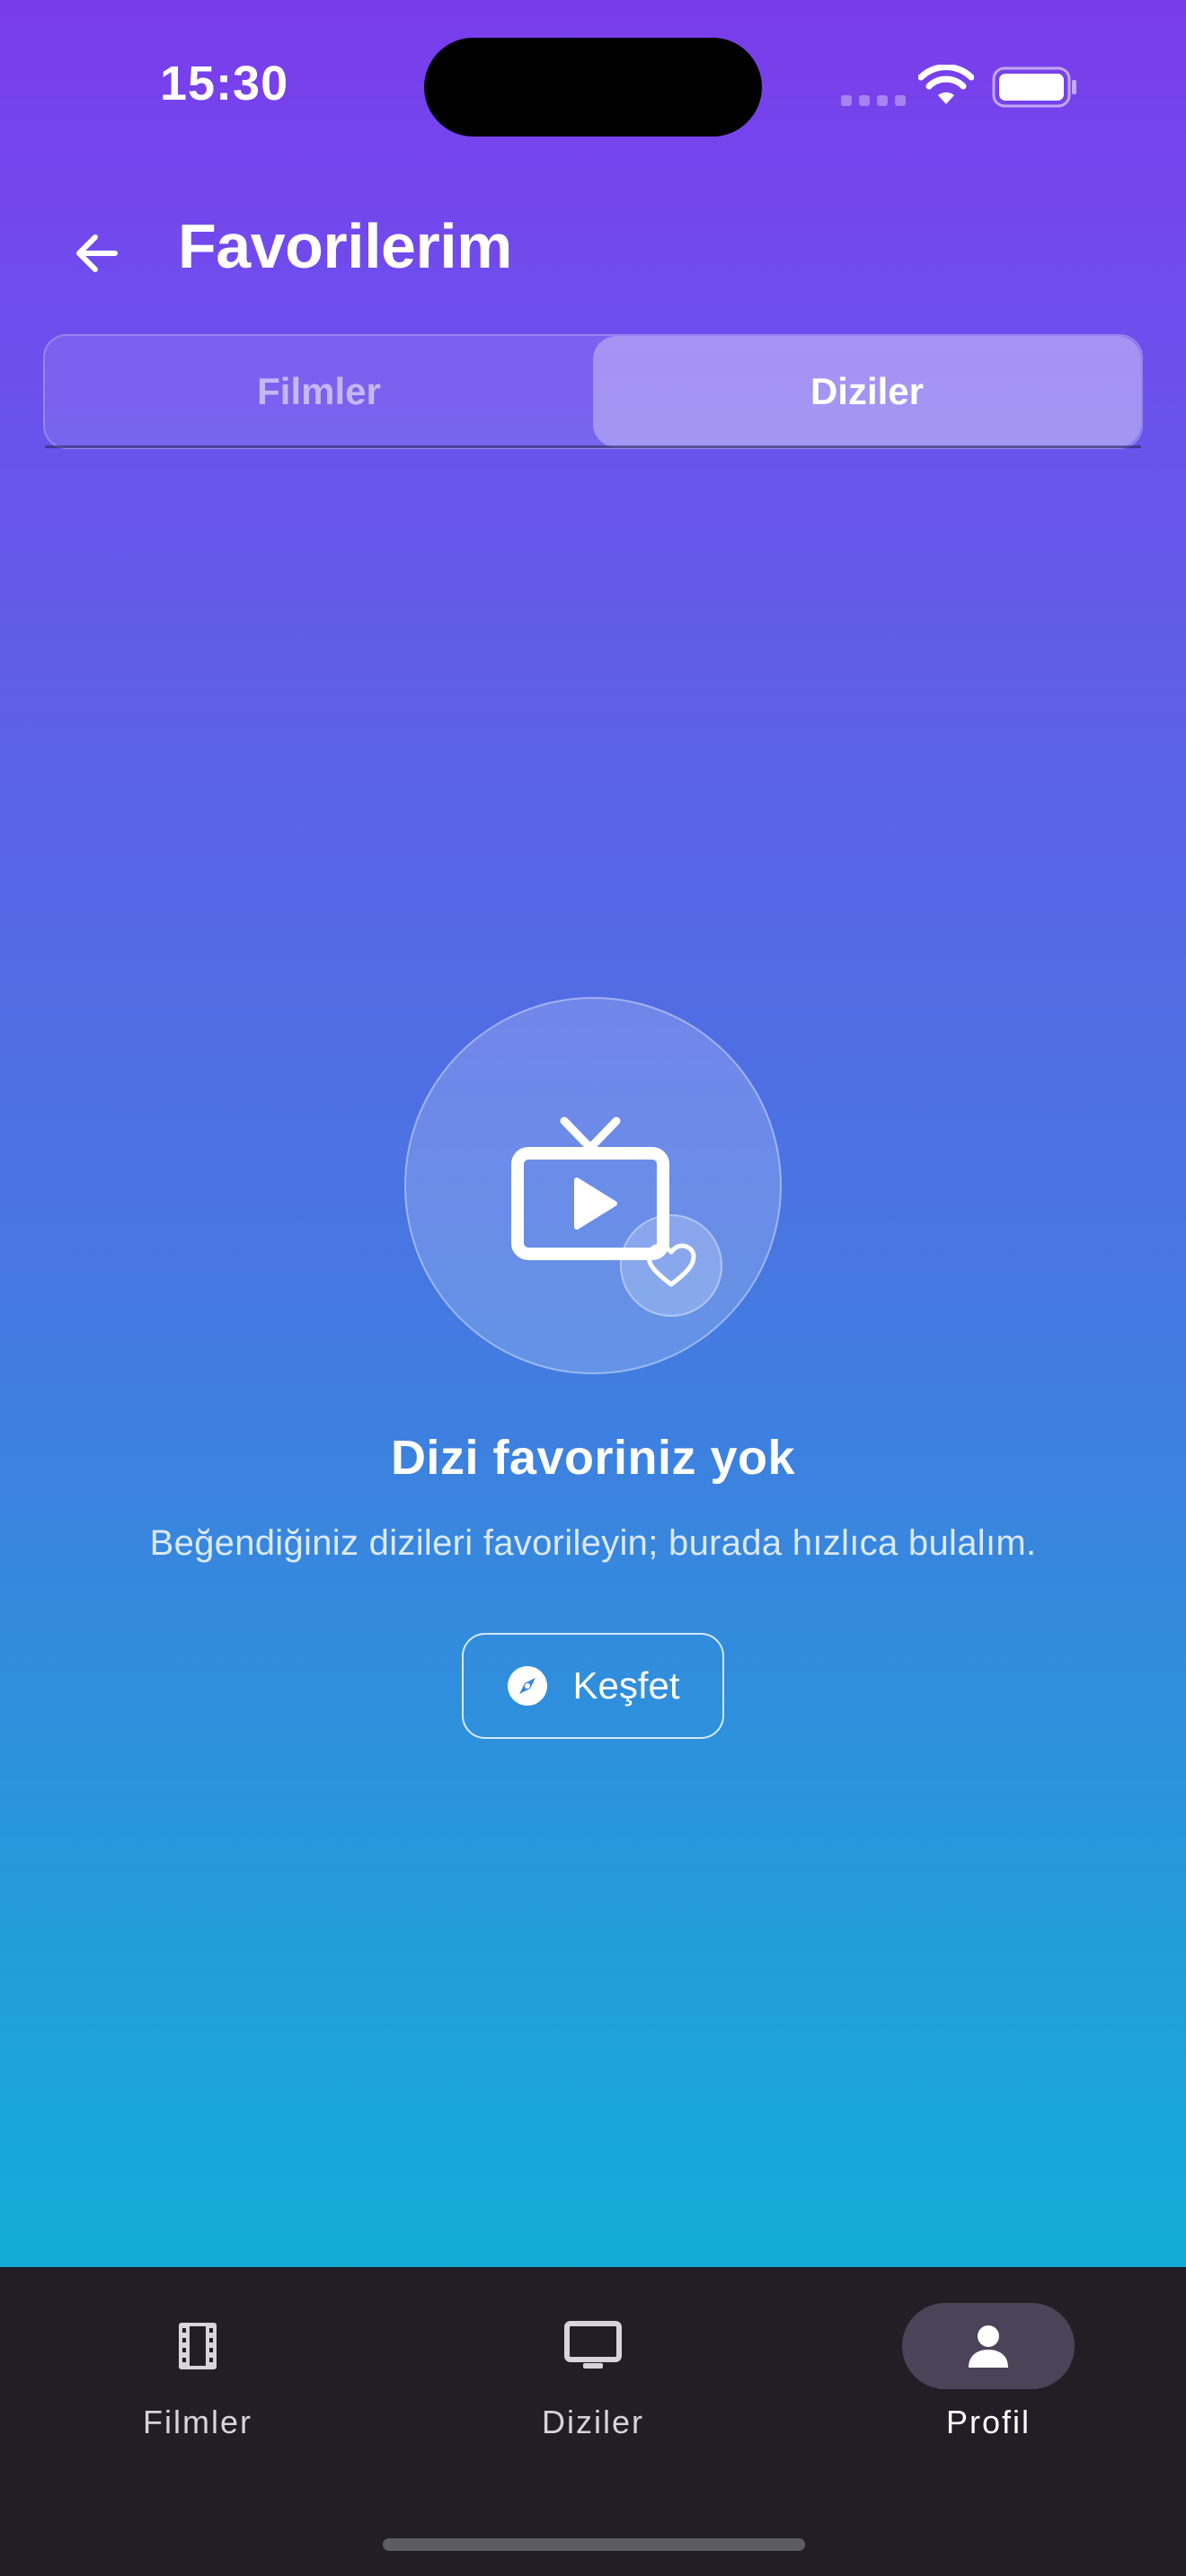 Image resolution: width=1186 pixels, height=2576 pixels. I want to click on page-title: Favorilerim, so click(345, 246).